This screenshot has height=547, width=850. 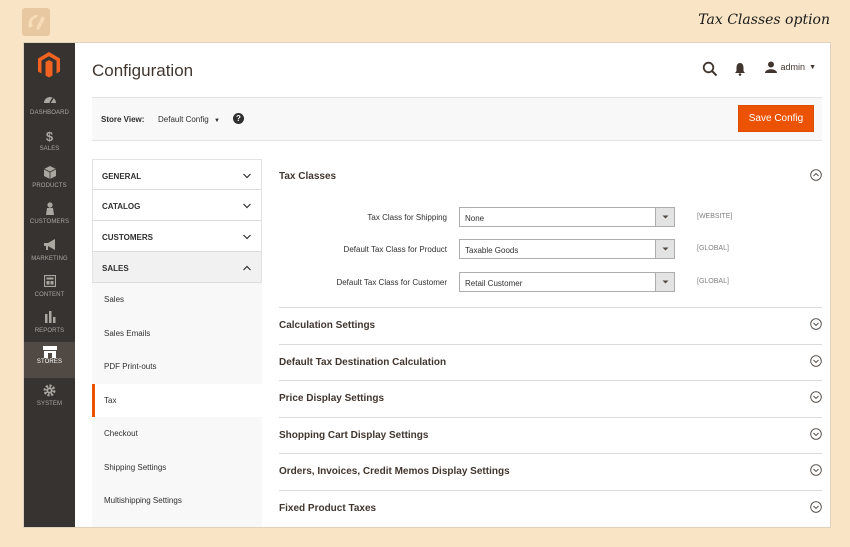 I want to click on section-title: Default Tax Destination Calculation, so click(x=363, y=362).